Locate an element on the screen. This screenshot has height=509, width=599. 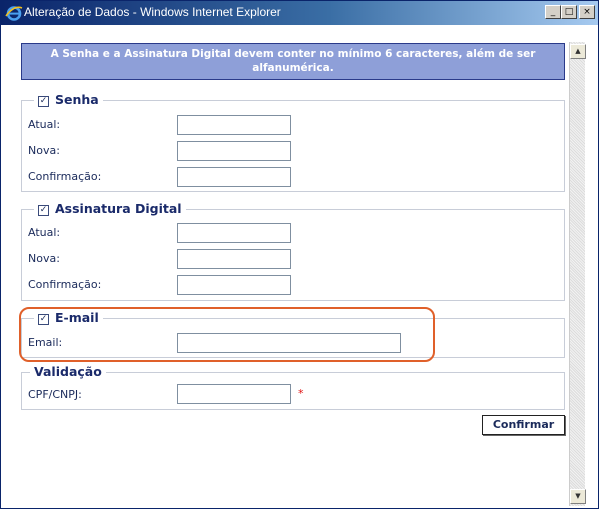
assinatura-nova-input is located at coordinates (234, 259).